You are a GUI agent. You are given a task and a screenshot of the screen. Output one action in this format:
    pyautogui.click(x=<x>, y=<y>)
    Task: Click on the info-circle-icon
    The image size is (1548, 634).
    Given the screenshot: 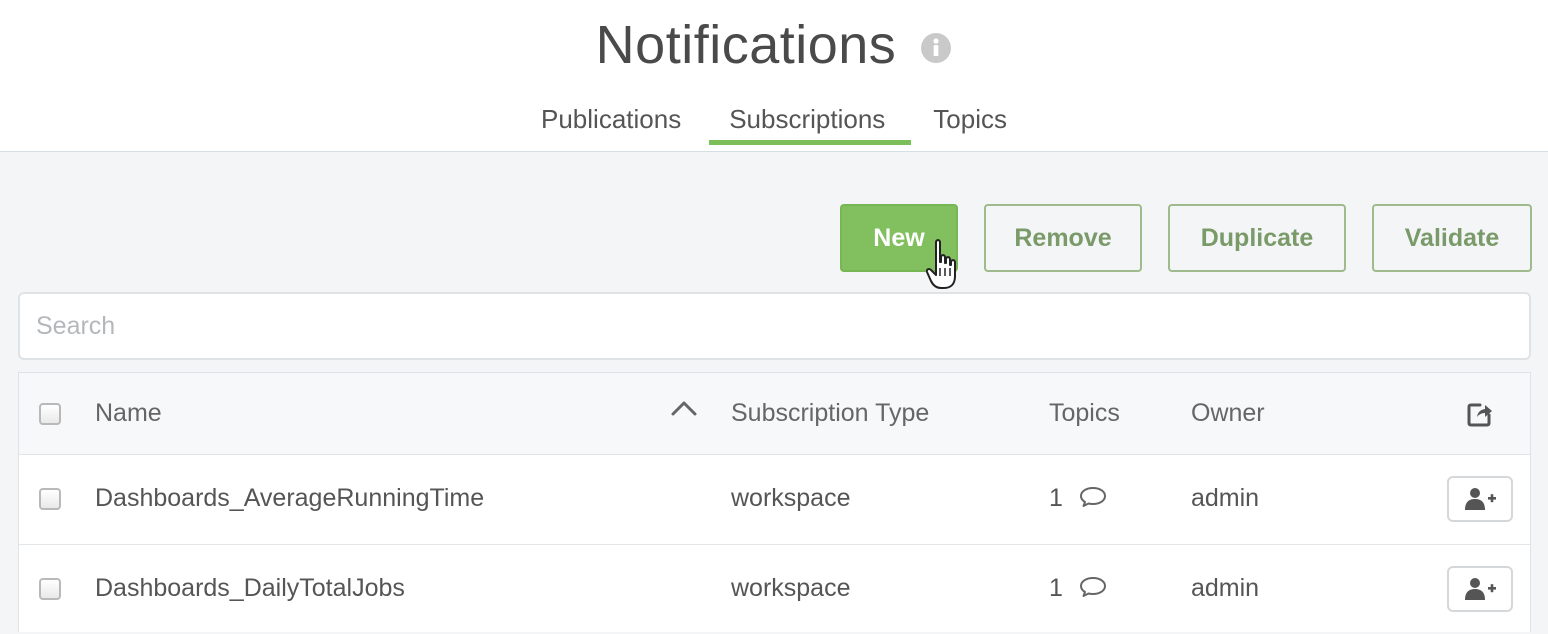 What is the action you would take?
    pyautogui.click(x=936, y=48)
    